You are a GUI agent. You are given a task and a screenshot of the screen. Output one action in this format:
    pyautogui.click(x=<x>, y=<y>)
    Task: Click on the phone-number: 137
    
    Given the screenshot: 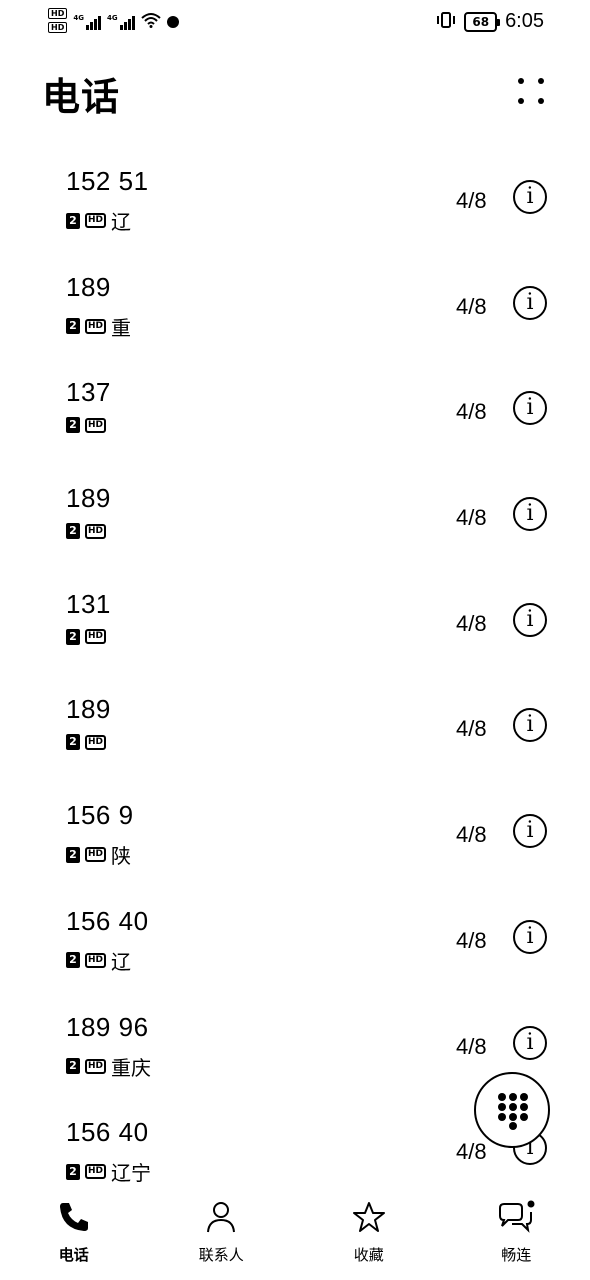 What is the action you would take?
    pyautogui.click(x=88, y=392)
    